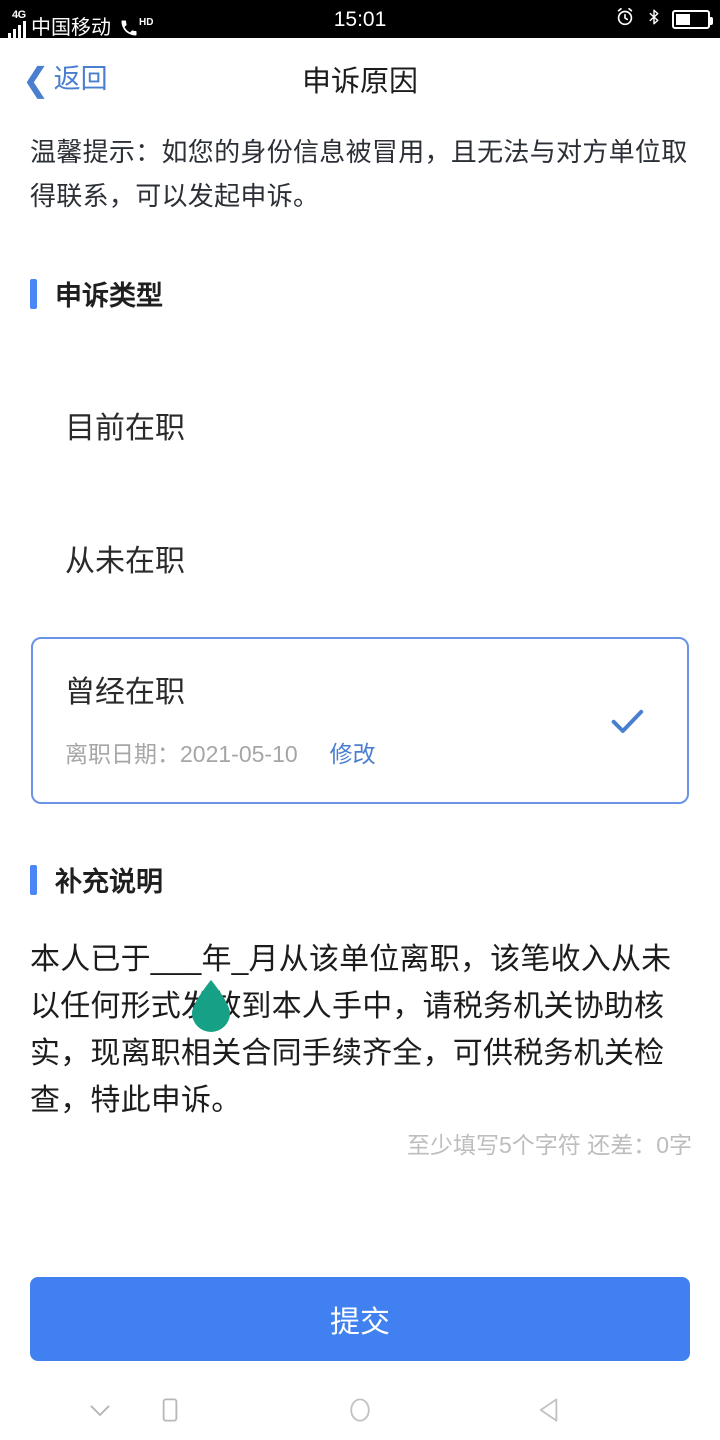  I want to click on section-header-supplement: 补充说明, so click(96, 879).